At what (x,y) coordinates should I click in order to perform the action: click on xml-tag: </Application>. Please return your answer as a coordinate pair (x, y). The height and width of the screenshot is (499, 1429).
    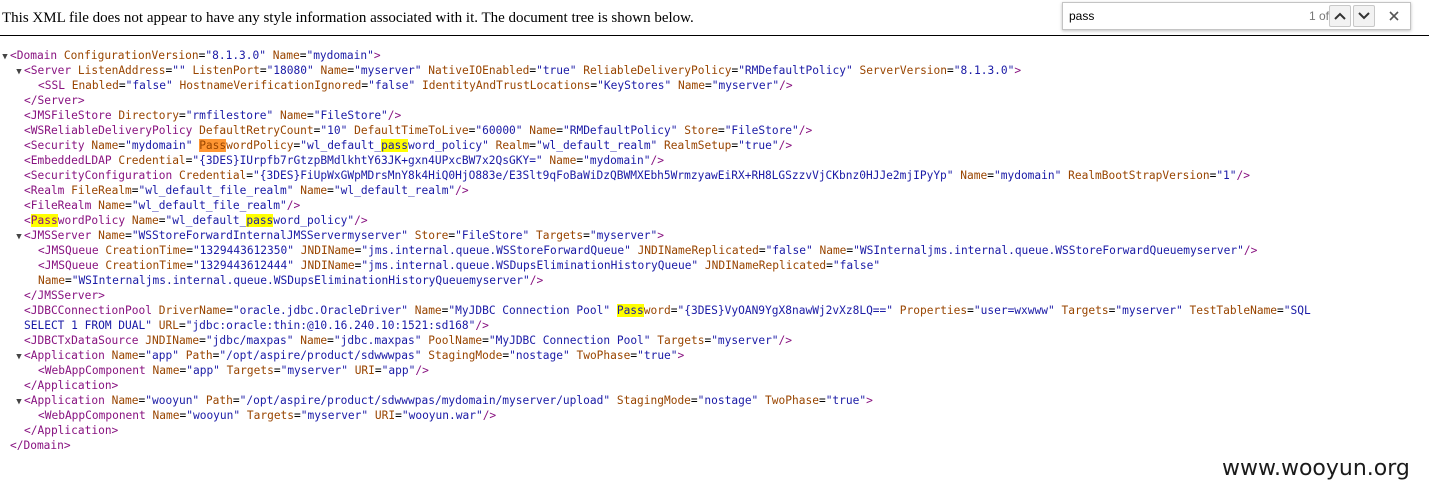
    Looking at the image, I should click on (71, 385).